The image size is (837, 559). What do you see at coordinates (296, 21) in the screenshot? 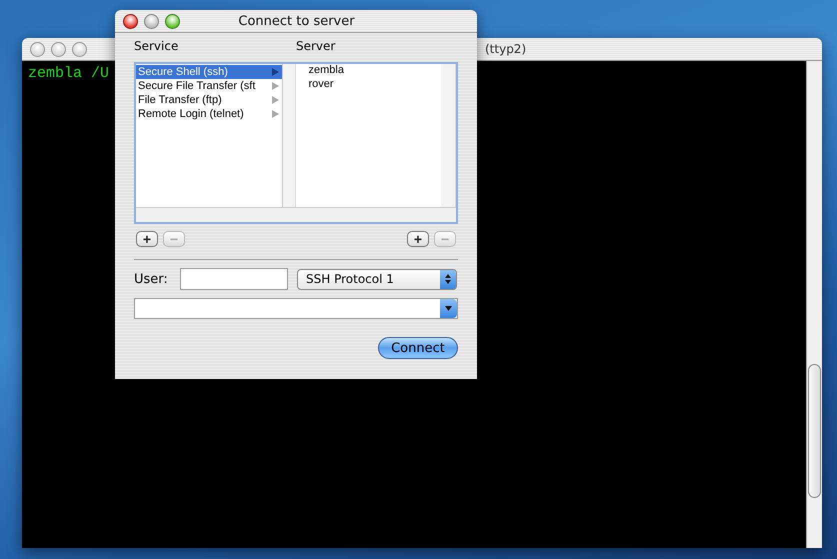
I see `window-title: Connect to server` at bounding box center [296, 21].